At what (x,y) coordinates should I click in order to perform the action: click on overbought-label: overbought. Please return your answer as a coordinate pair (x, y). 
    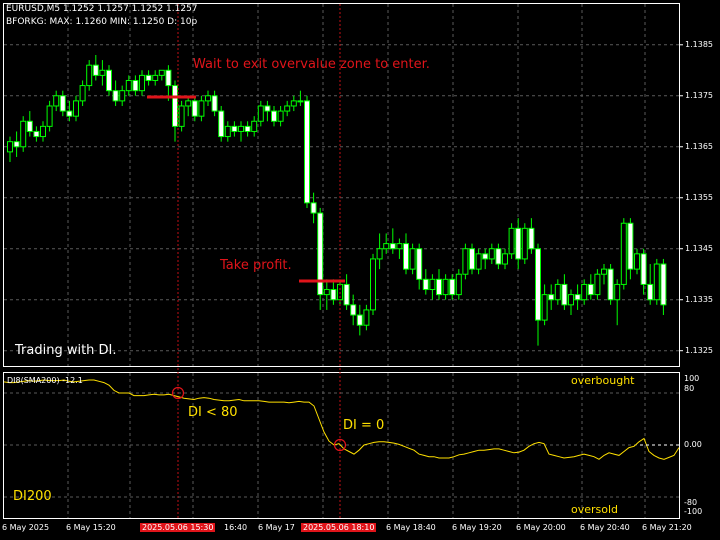
    Looking at the image, I should click on (603, 380).